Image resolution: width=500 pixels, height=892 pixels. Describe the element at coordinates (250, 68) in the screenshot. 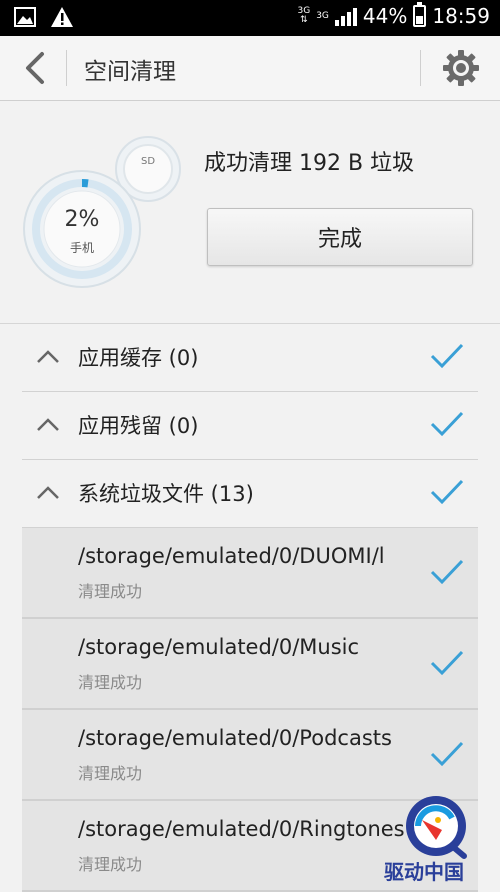

I see `app-bar: 空间清理` at that location.